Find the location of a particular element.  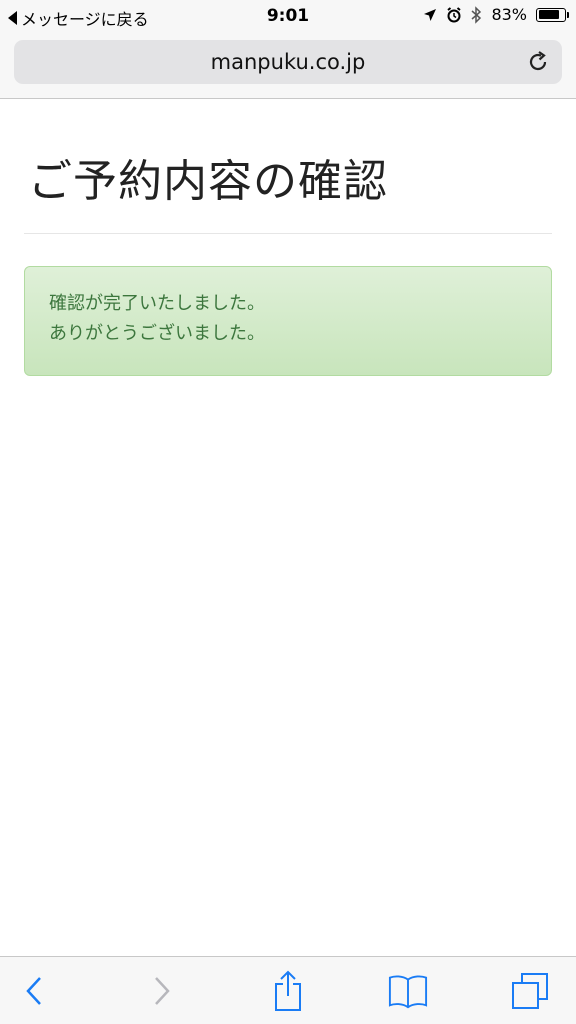

browser-toolbar is located at coordinates (288, 990).